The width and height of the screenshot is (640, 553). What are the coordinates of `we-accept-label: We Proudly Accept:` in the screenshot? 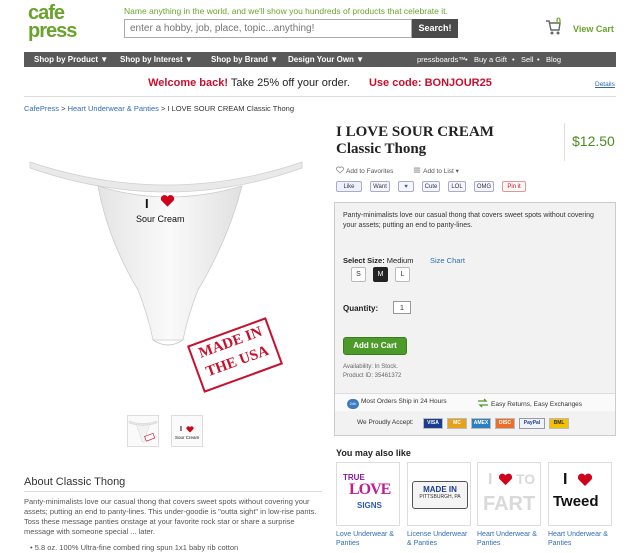 It's located at (385, 422).